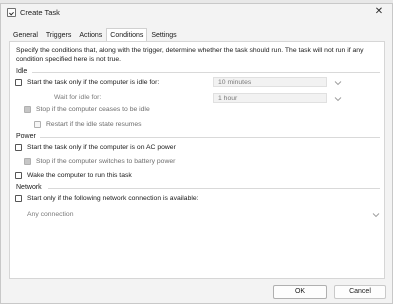 The image size is (393, 304). I want to click on wait-idle-label: Wait for idle for:, so click(78, 97).